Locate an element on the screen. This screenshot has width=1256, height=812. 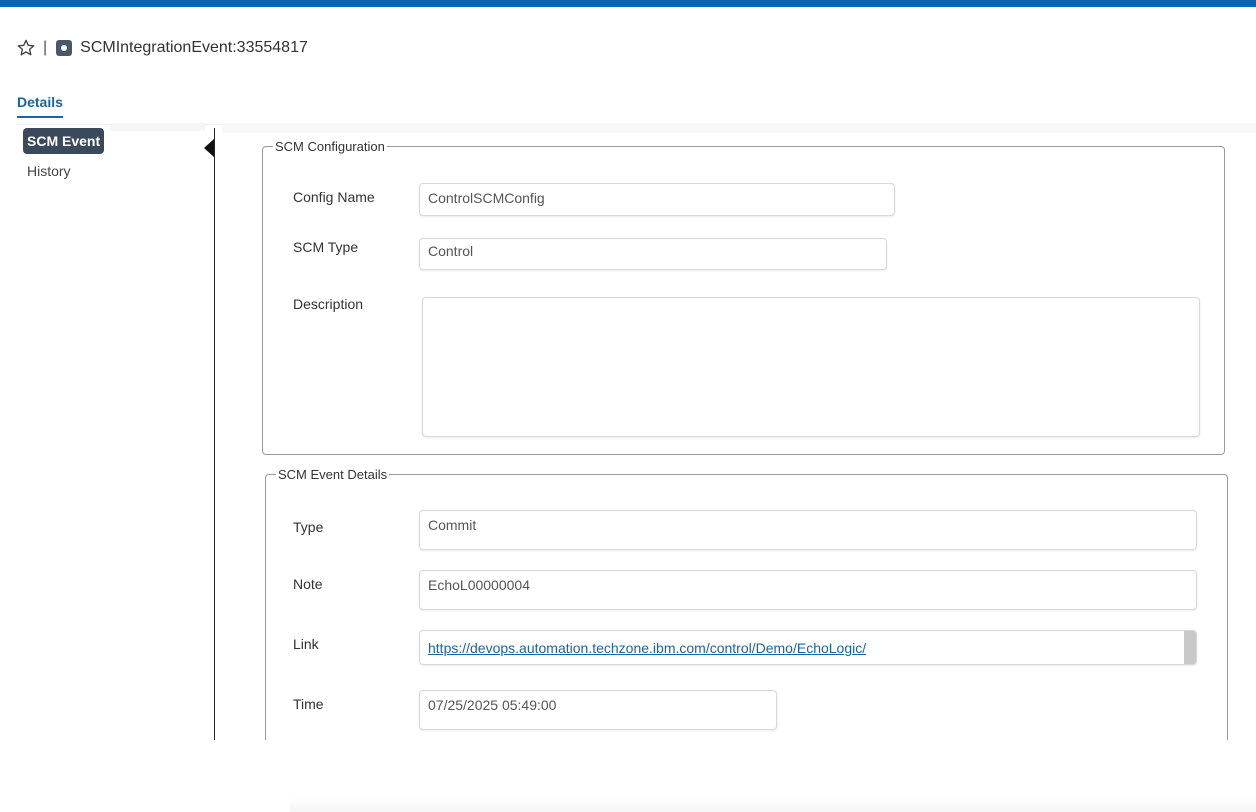
tab-details: Details is located at coordinates (40, 106).